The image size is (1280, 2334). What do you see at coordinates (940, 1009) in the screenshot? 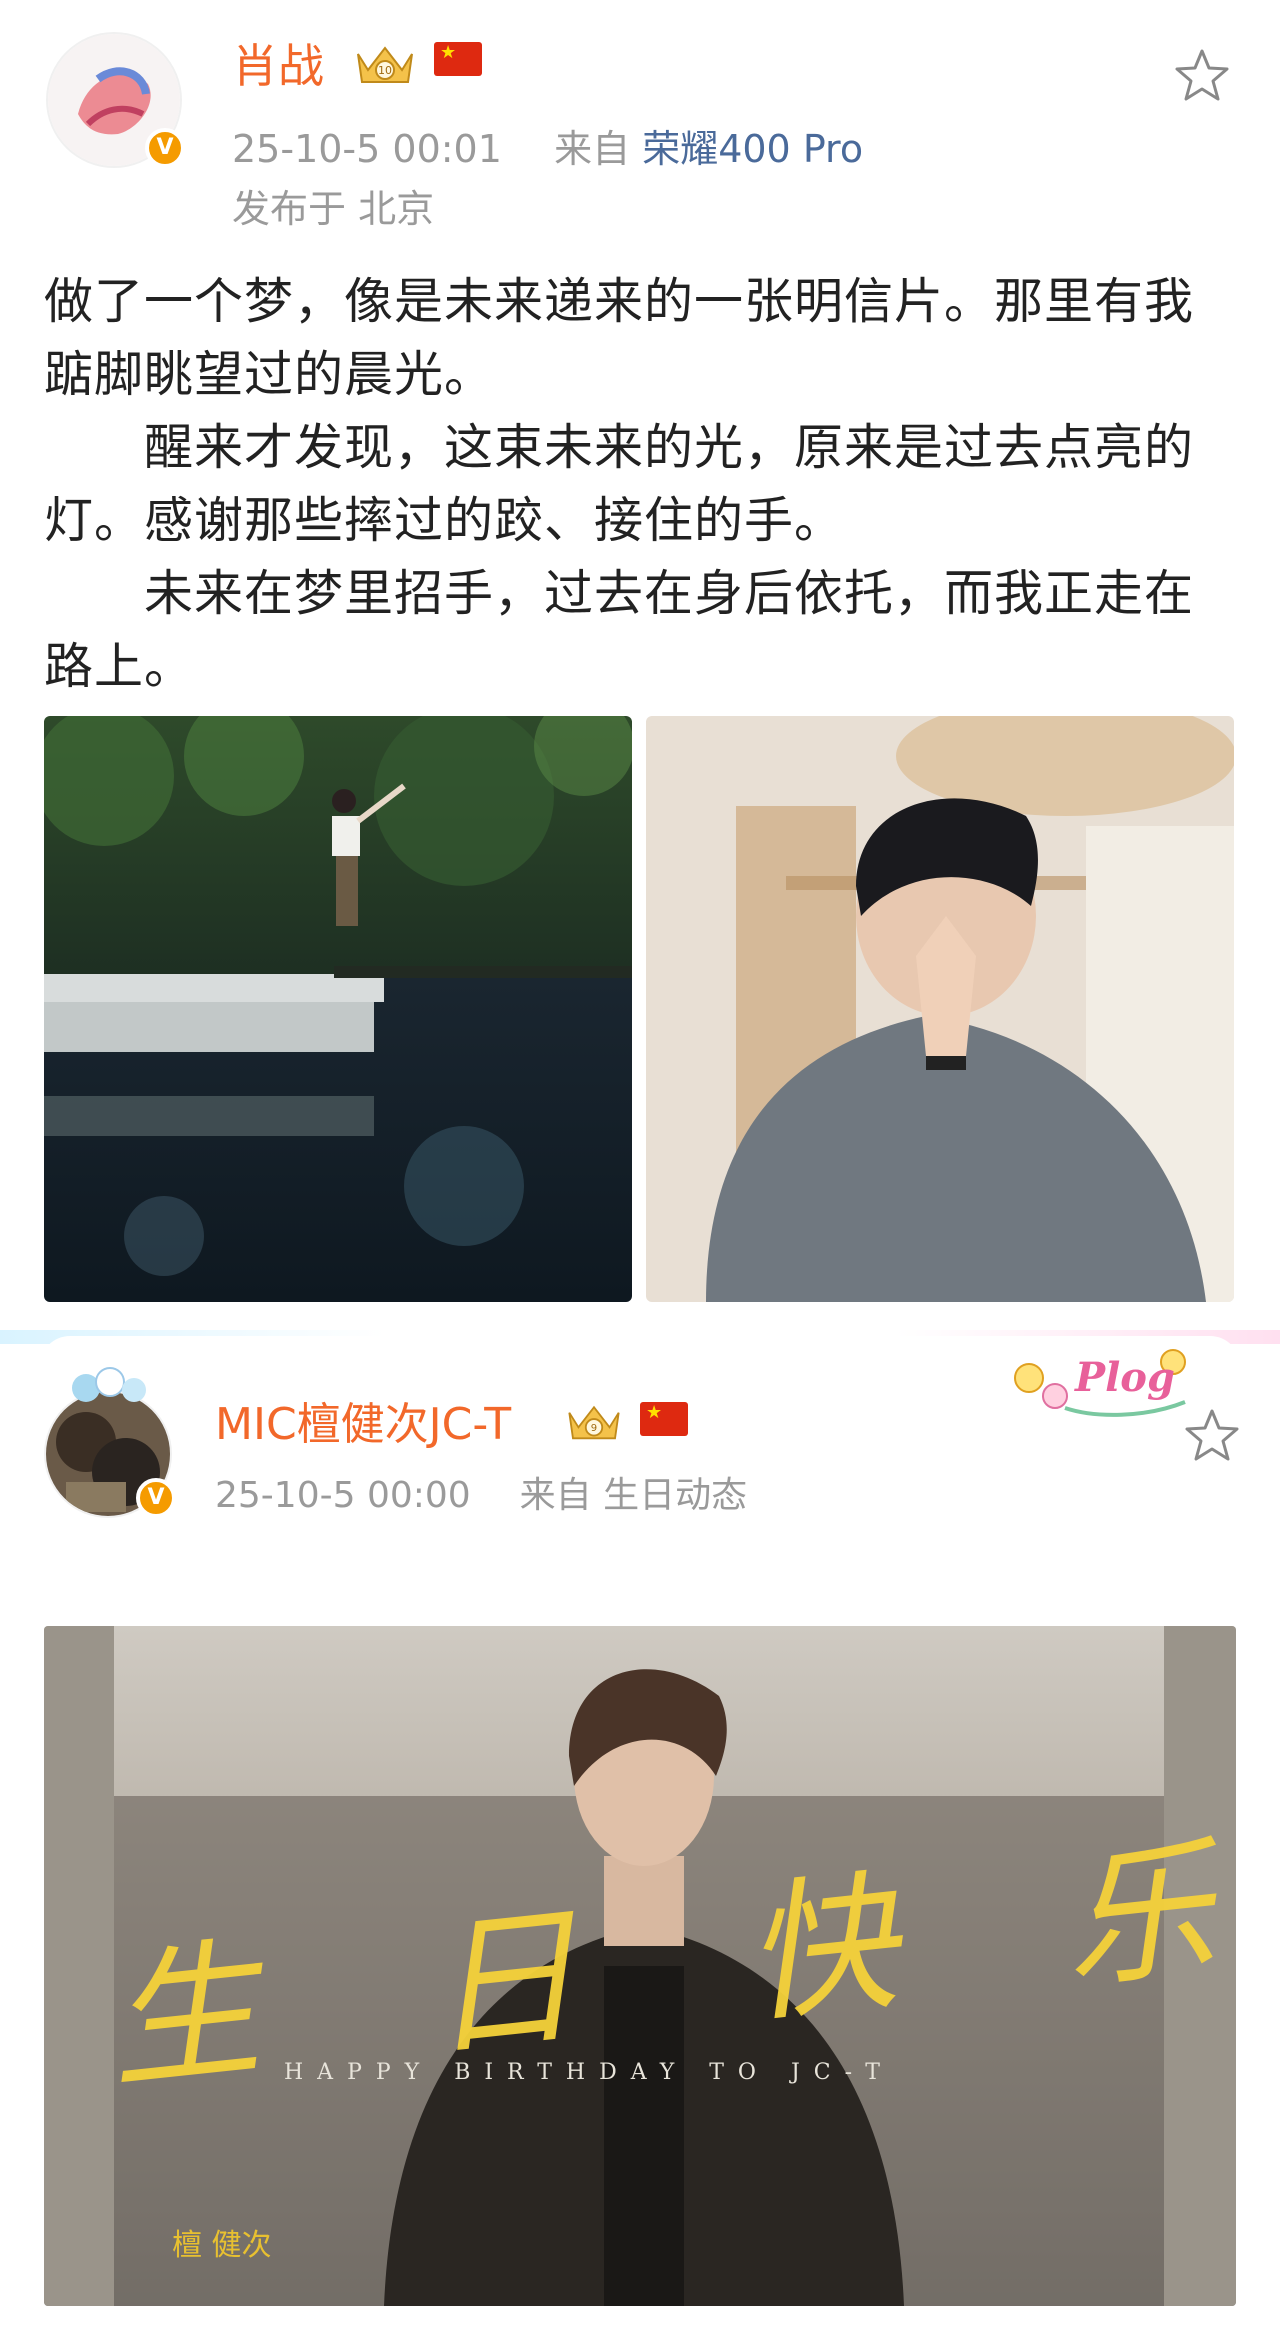
I see `praying-photo` at bounding box center [940, 1009].